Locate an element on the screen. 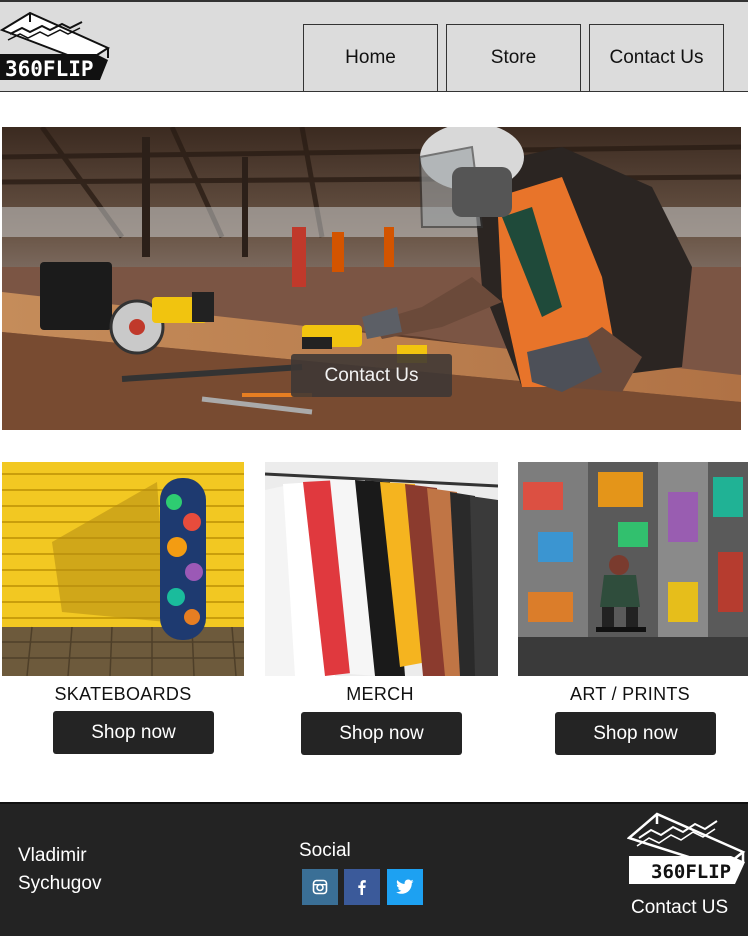  footer-contact-link: Contact US is located at coordinates (679, 908).